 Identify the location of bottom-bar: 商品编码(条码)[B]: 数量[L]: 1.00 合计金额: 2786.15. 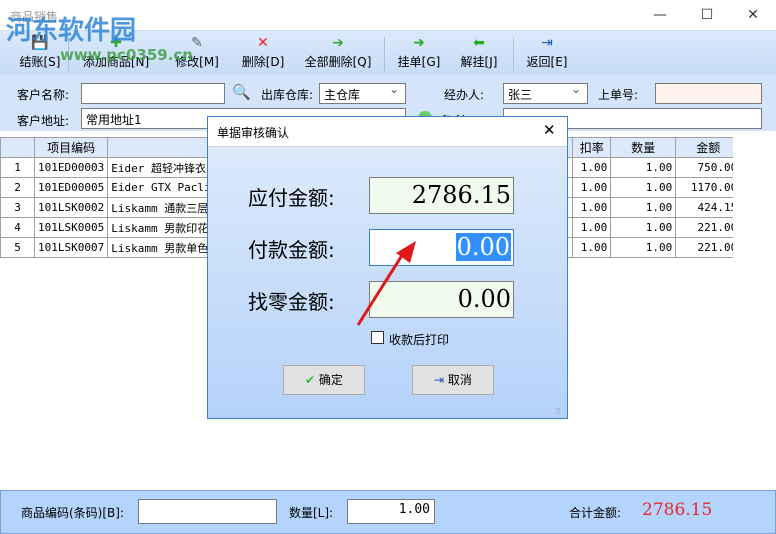
(388, 512).